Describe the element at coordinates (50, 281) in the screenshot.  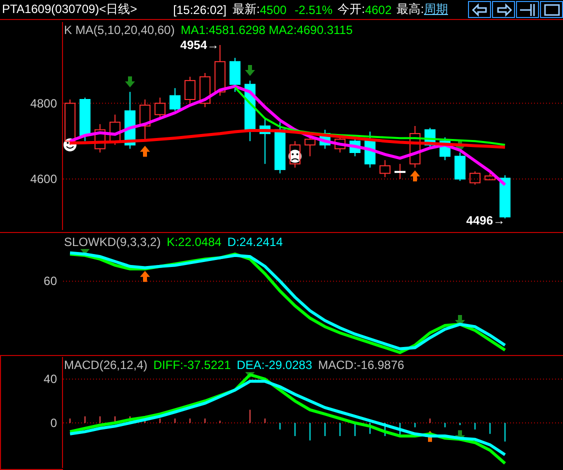
I see `axis-tick-label: 60` at that location.